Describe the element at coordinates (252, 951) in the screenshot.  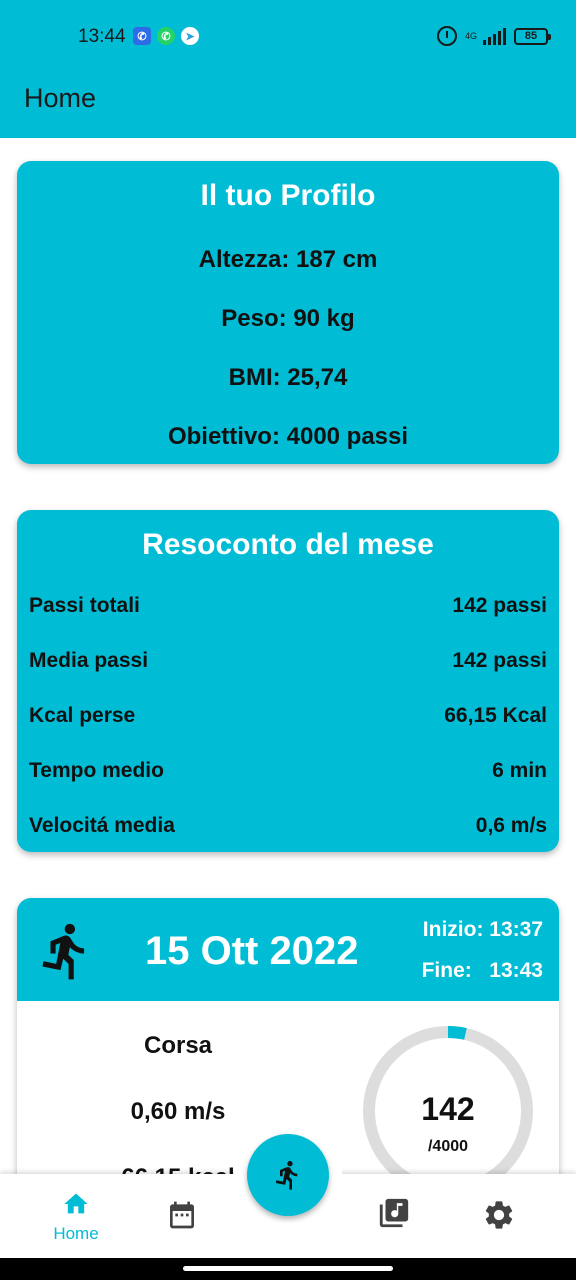
I see `session-date: 15 Ott 2022` at that location.